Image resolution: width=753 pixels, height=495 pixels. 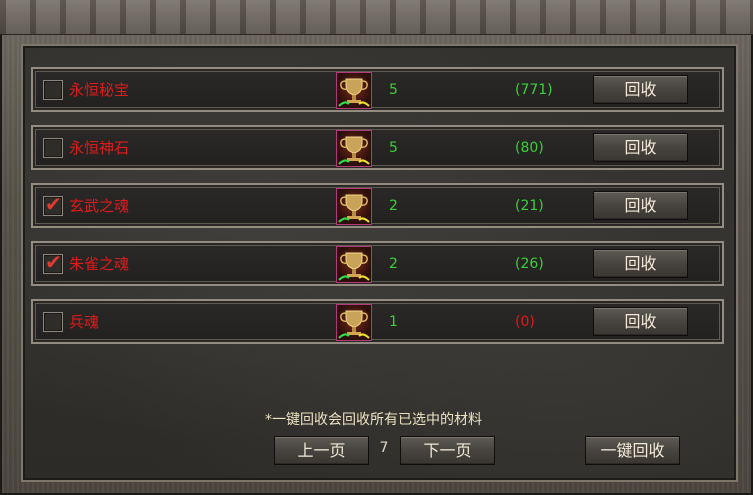 What do you see at coordinates (373, 420) in the screenshot?
I see `recycle-hint-text: *一键回收会回收所有已选中的材料` at bounding box center [373, 420].